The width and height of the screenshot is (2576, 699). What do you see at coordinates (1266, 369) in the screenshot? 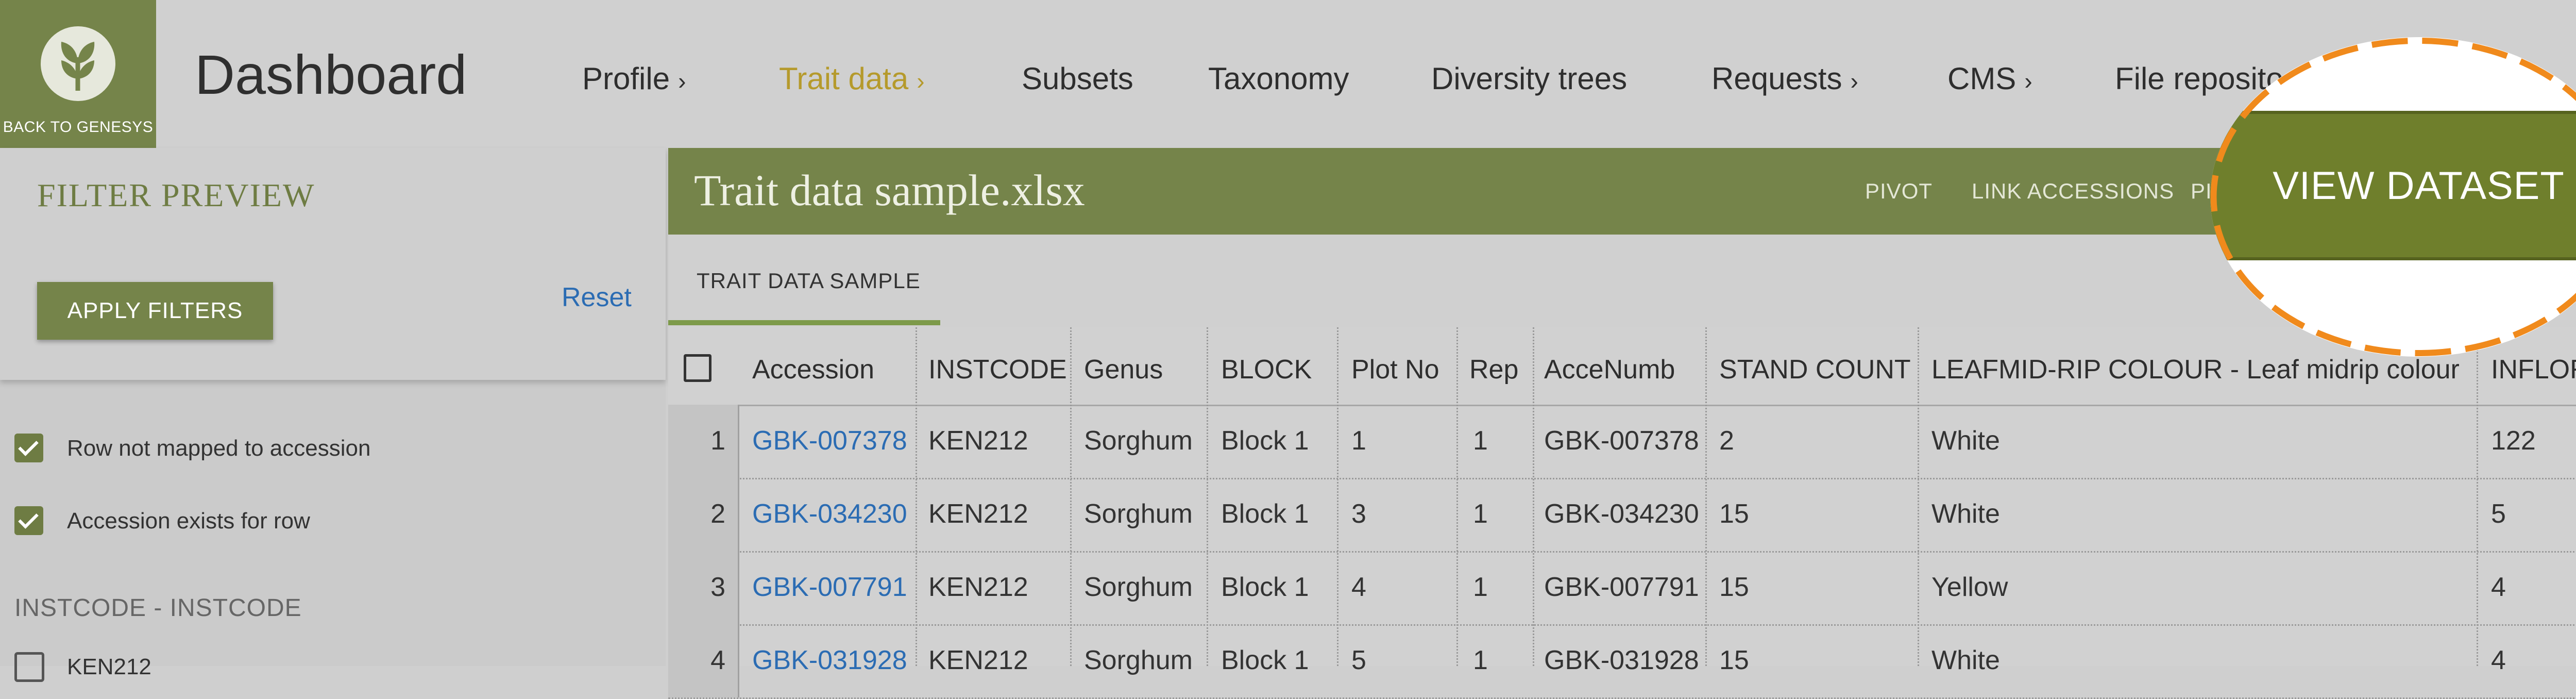
I see `col-block: BLOCK` at bounding box center [1266, 369].